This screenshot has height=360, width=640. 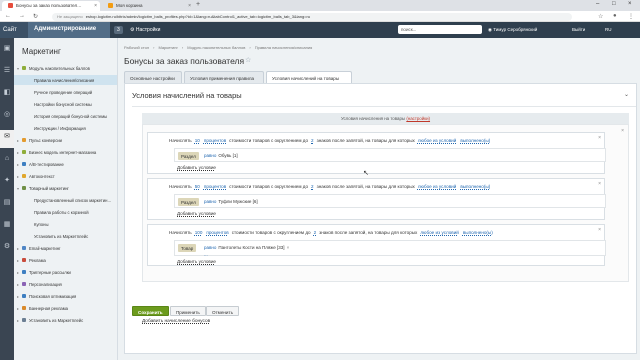 I want to click on new-tab-icon: +, so click(x=198, y=4).